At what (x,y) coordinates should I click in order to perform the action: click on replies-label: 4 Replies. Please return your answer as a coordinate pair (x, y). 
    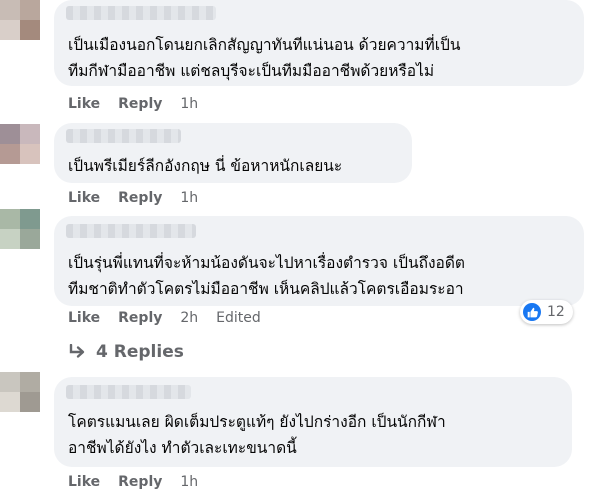
    Looking at the image, I should click on (140, 352).